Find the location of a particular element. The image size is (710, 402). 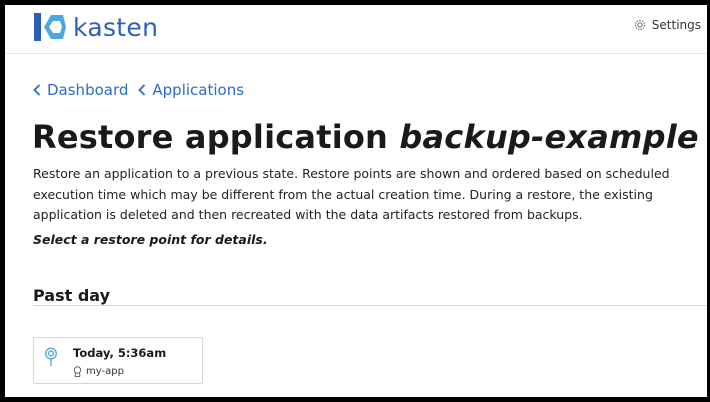

logo-text: kasten is located at coordinates (116, 27).